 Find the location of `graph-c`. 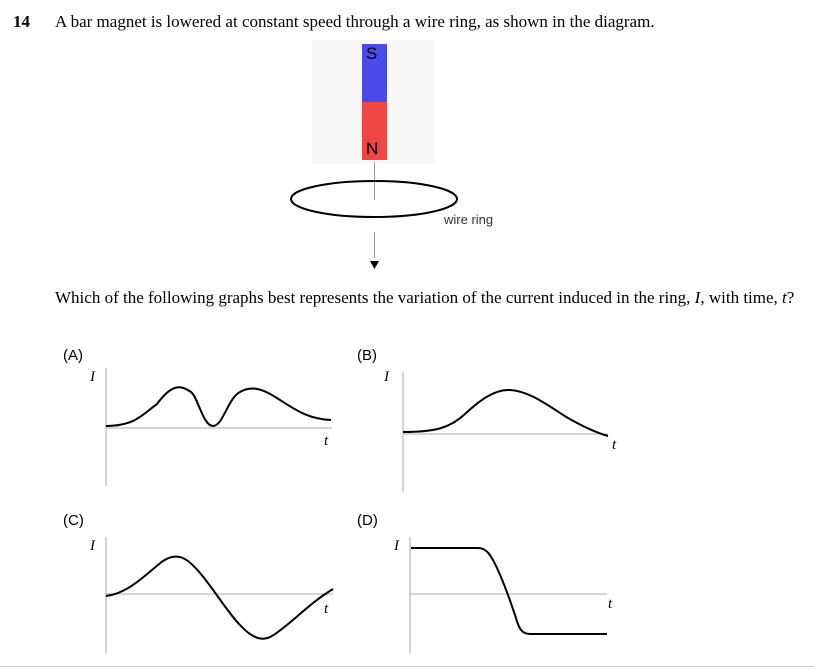

graph-c is located at coordinates (219, 595).